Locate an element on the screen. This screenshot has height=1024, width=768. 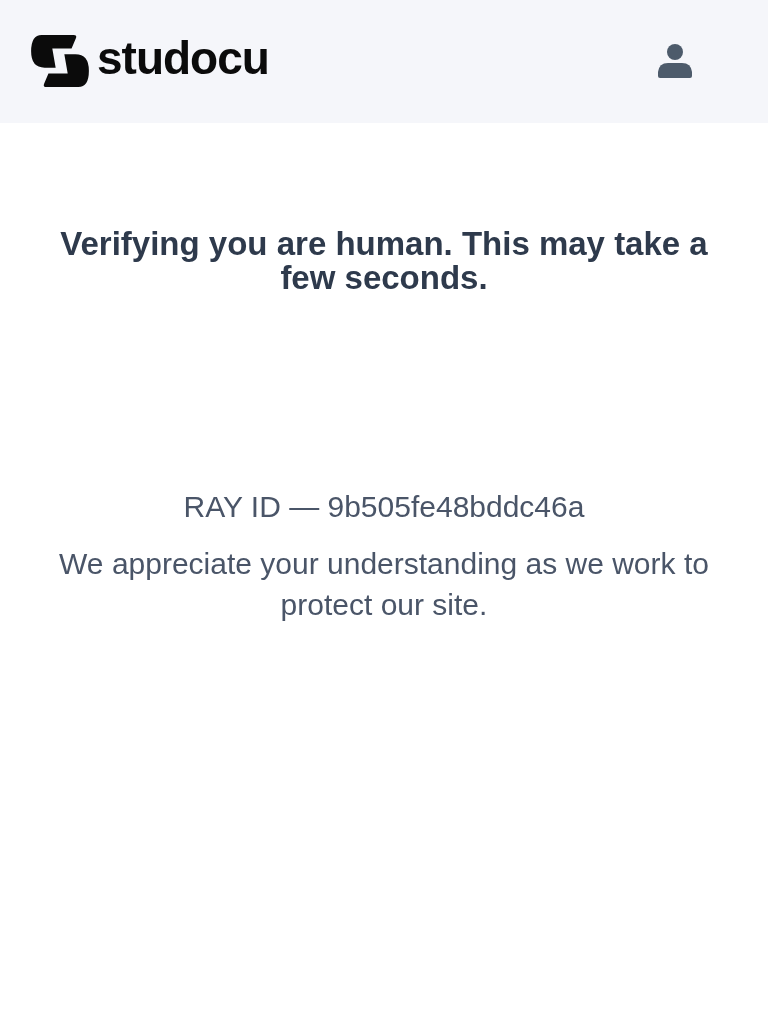
verification-heading: Verifying you are human. This may take a few seconds. is located at coordinates (384, 261).